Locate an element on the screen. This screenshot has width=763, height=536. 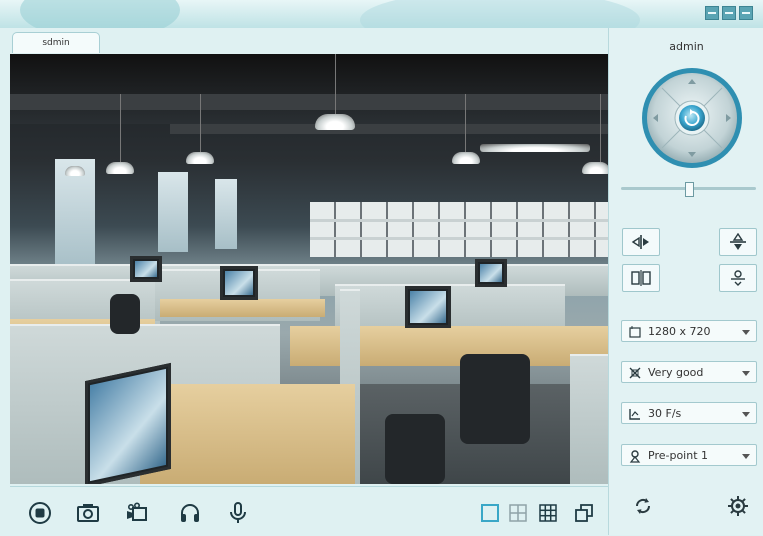
minimize-icon is located at coordinates (712, 13).